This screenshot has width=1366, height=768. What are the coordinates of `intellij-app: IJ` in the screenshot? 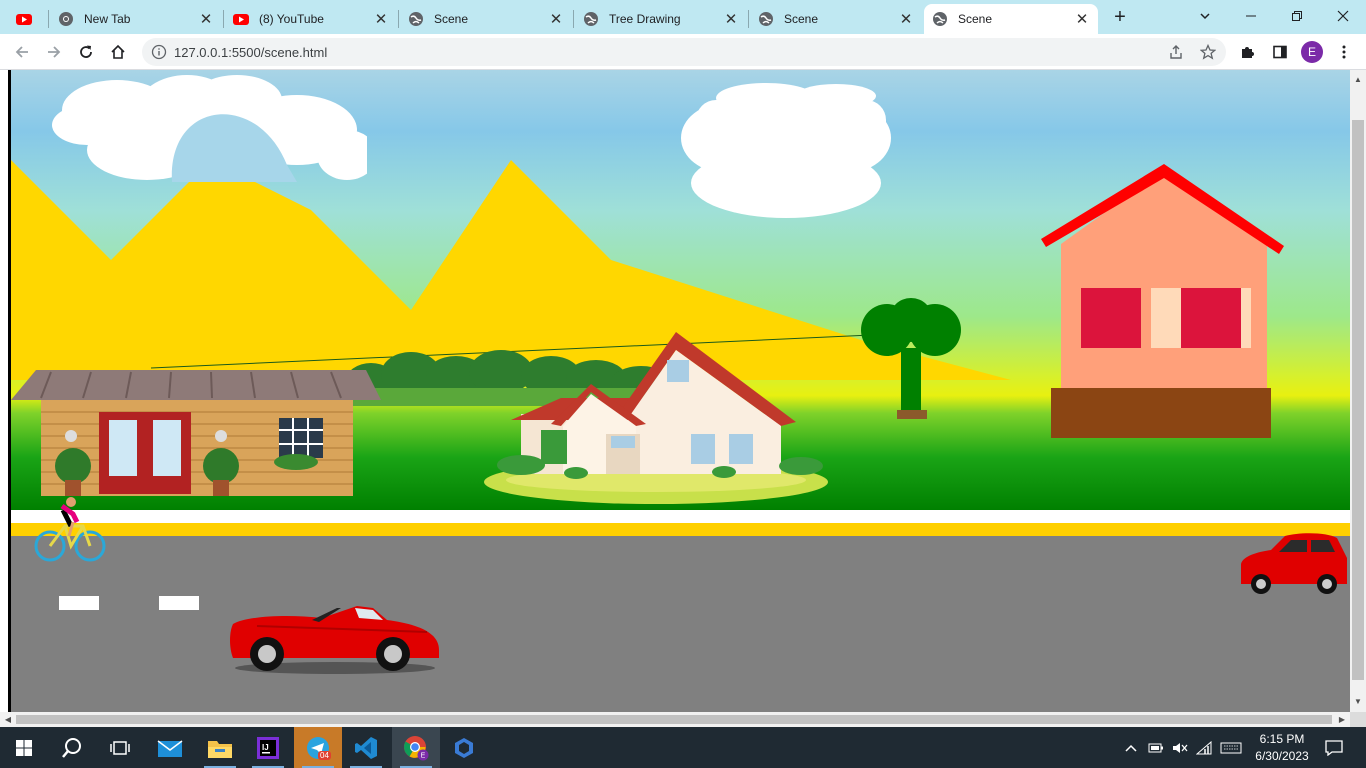 It's located at (268, 747).